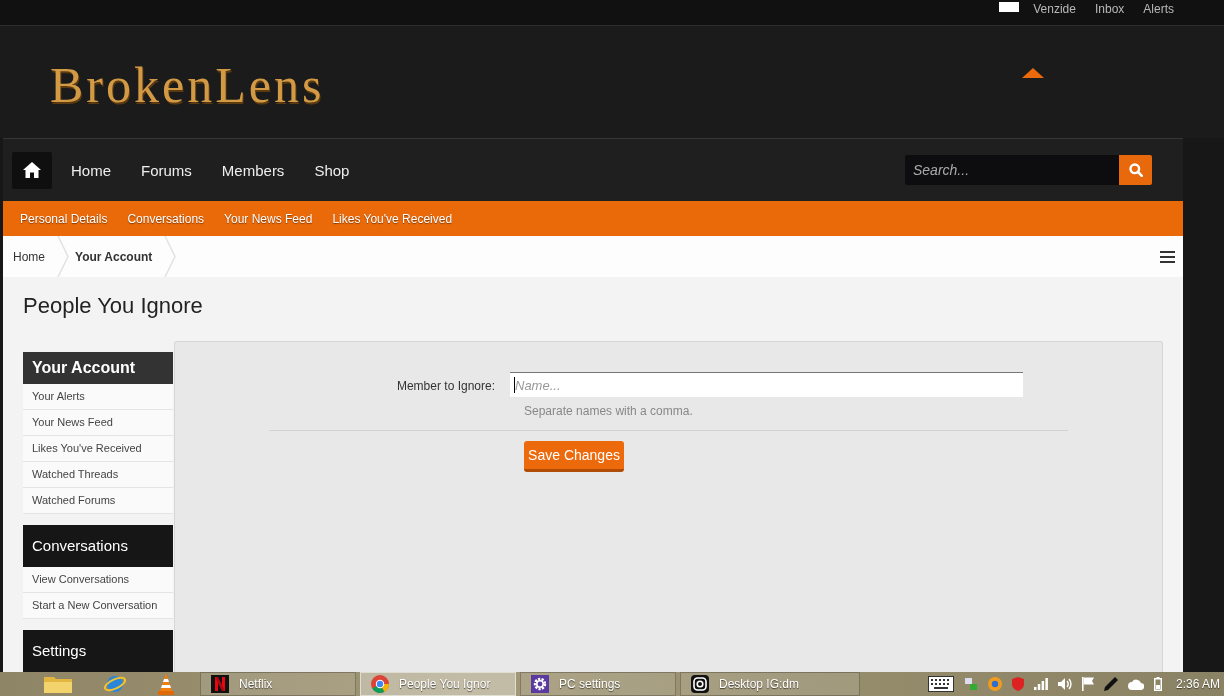 The height and width of the screenshot is (696, 1224). Describe the element at coordinates (166, 170) in the screenshot. I see `nav-tab: Forums` at that location.